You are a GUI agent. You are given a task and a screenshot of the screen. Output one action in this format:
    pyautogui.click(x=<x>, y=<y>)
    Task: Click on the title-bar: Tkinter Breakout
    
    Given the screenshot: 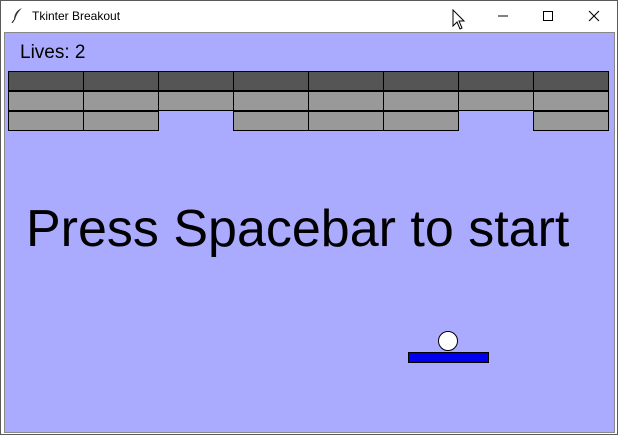 What is the action you would take?
    pyautogui.click(x=309, y=16)
    